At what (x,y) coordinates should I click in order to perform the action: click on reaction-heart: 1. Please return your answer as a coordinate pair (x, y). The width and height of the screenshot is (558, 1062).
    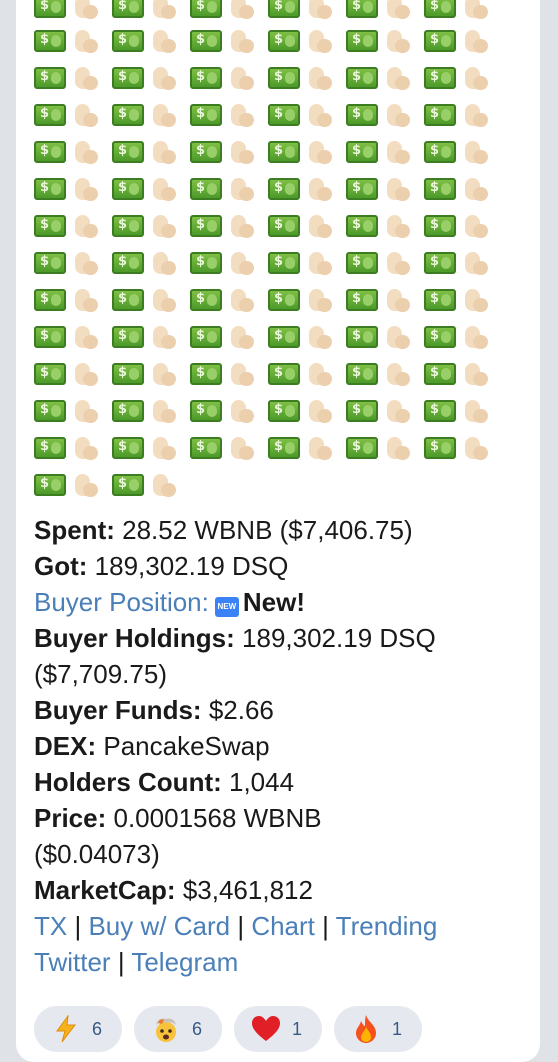
    Looking at the image, I should click on (278, 1029).